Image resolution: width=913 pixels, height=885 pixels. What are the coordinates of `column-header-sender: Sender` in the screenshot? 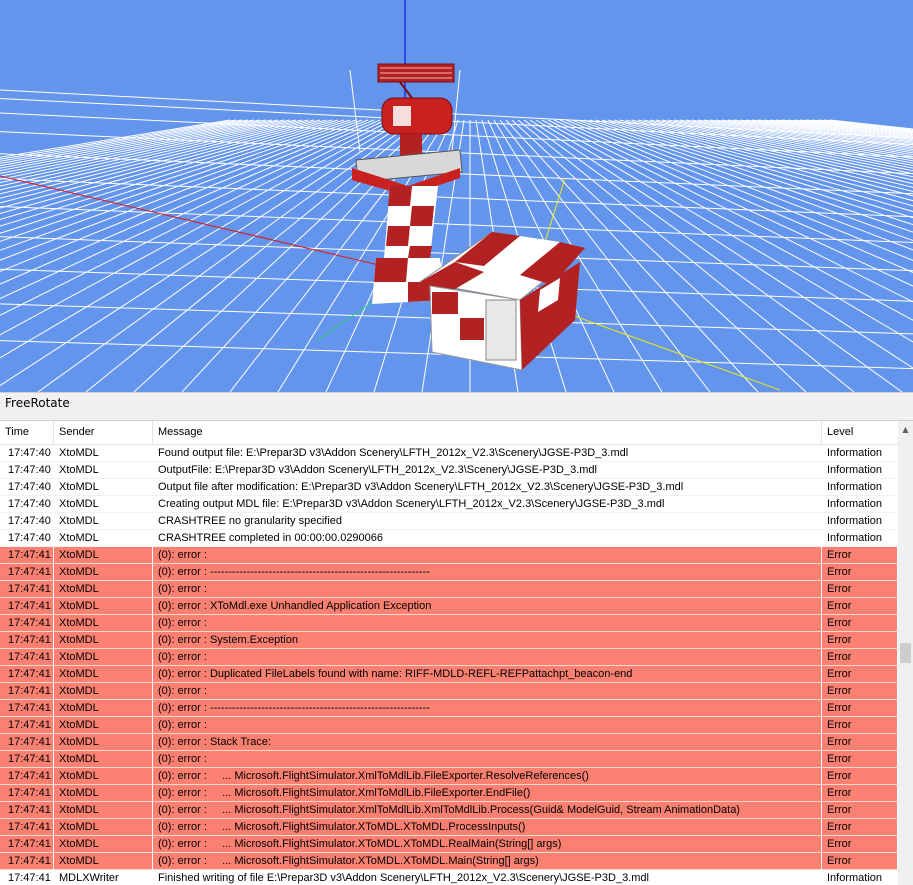 It's located at (103, 432).